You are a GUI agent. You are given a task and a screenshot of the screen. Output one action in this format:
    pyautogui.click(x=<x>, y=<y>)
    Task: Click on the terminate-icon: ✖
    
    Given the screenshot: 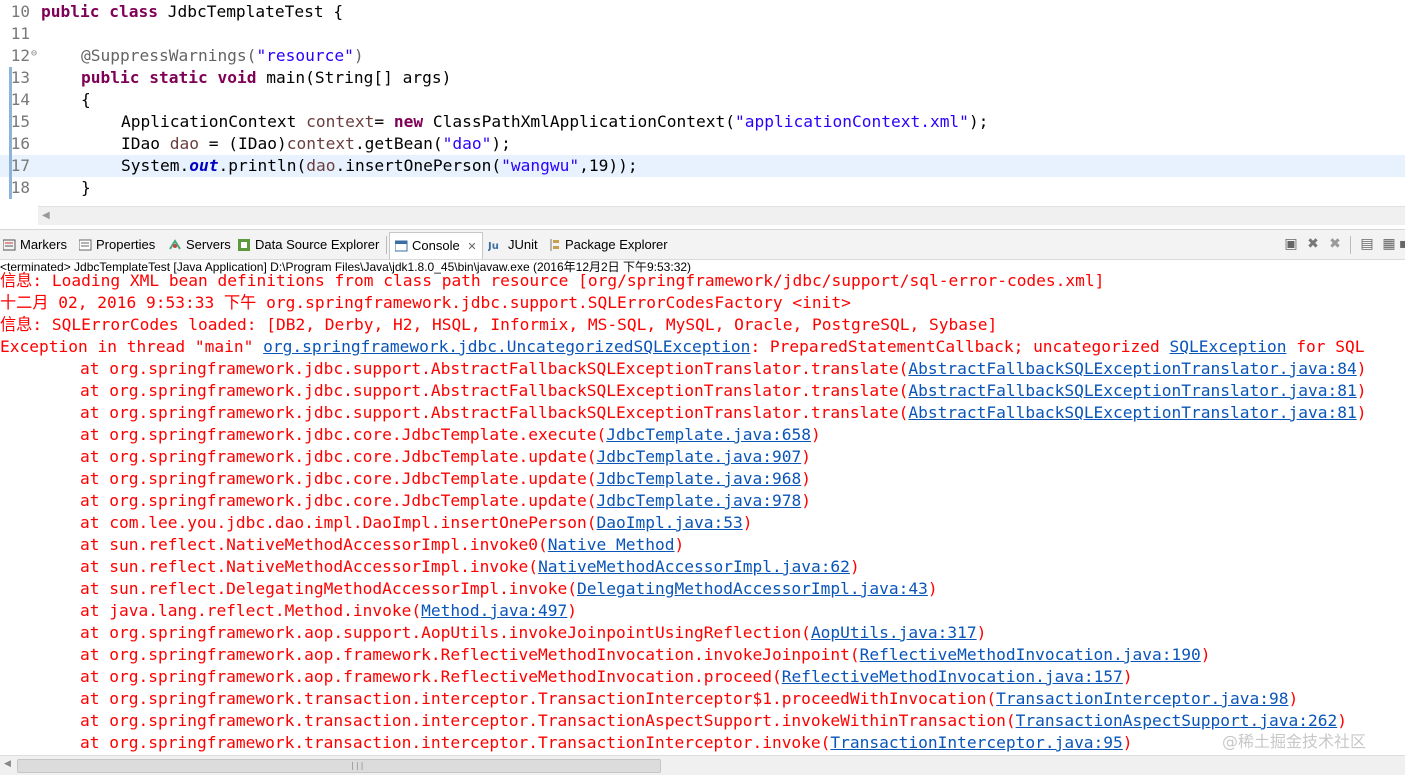 What is the action you would take?
    pyautogui.click(x=1313, y=244)
    